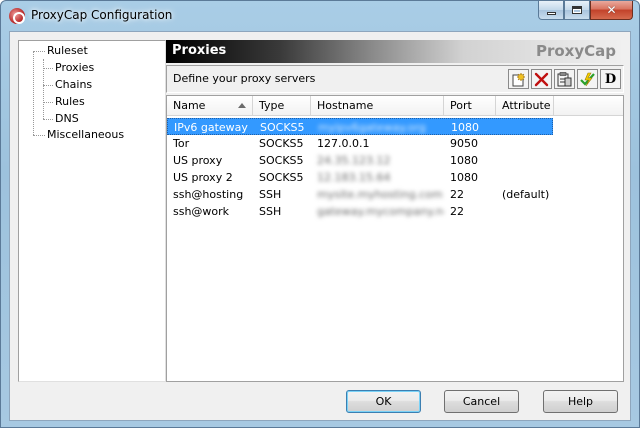  What do you see at coordinates (525, 106) in the screenshot?
I see `column-header-attribute: Attribute` at bounding box center [525, 106].